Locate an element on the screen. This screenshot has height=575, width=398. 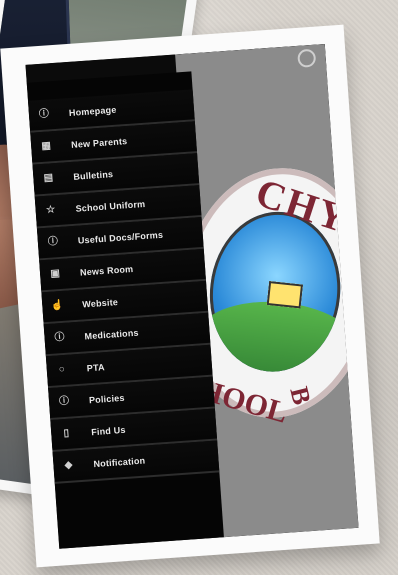
menu-item-label: Medications is located at coordinates (112, 334).